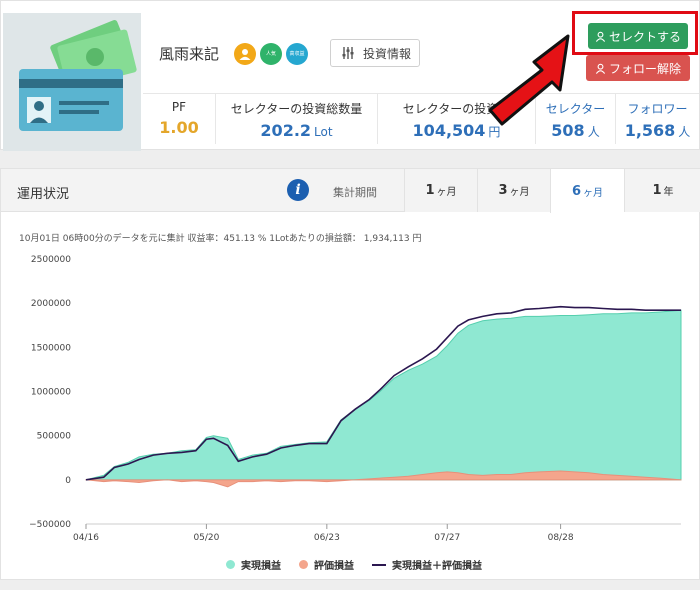  Describe the element at coordinates (348, 53) in the screenshot. I see `sliders-icon` at that location.